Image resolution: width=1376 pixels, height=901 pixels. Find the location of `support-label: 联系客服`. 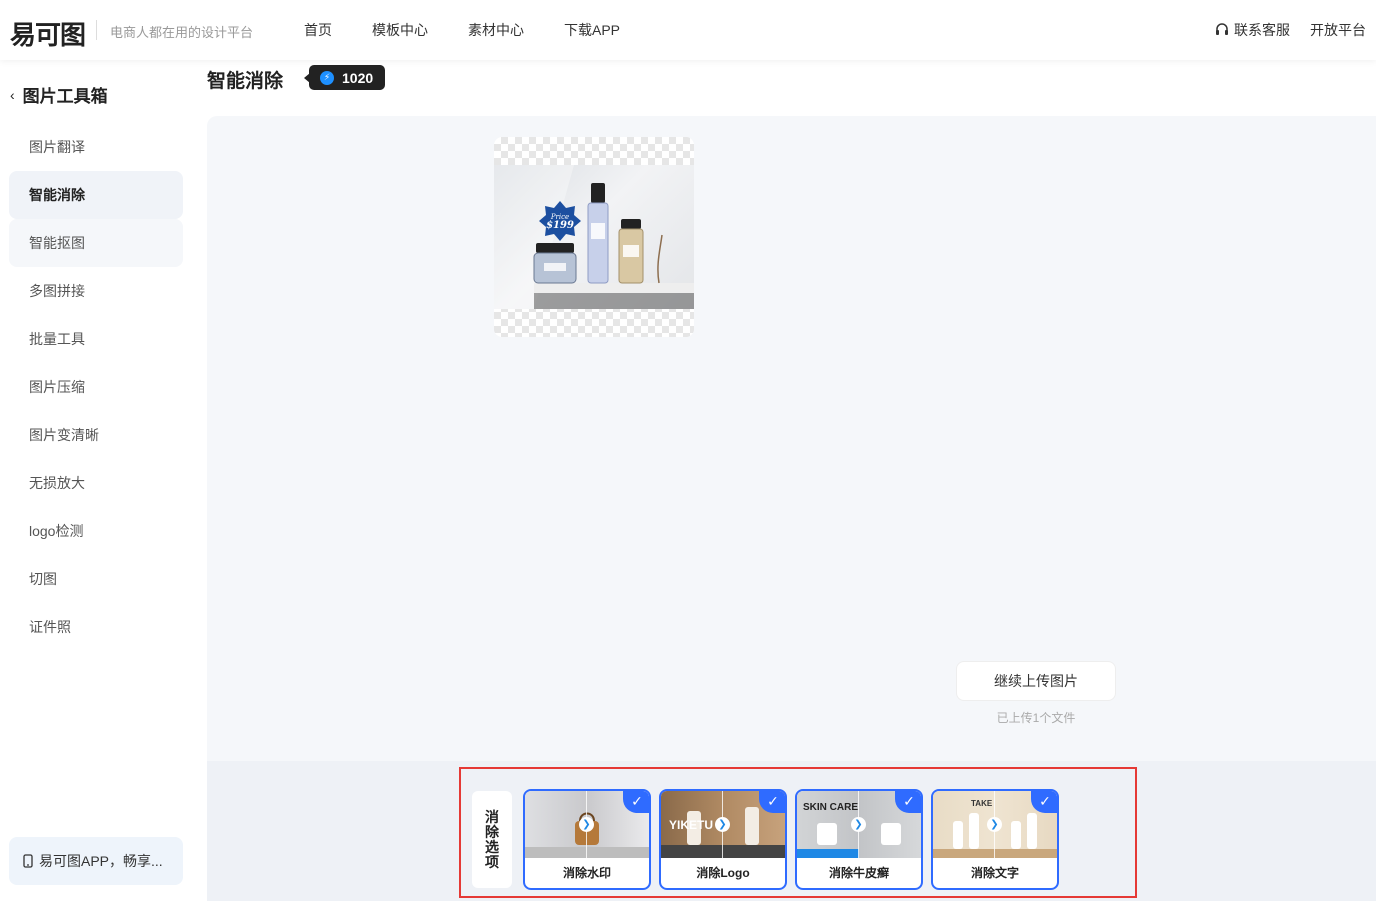

support-label: 联系客服 is located at coordinates (1262, 30).